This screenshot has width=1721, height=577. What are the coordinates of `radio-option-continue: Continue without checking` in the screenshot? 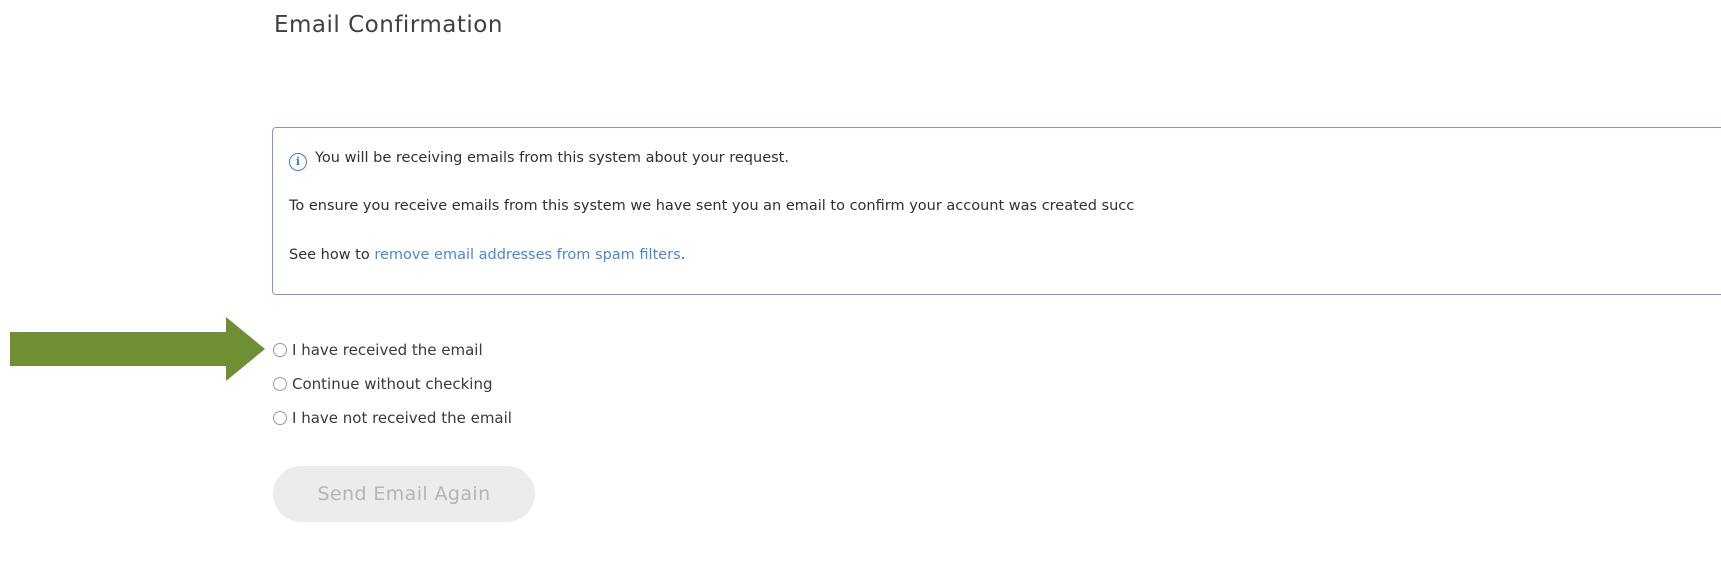 It's located at (392, 383).